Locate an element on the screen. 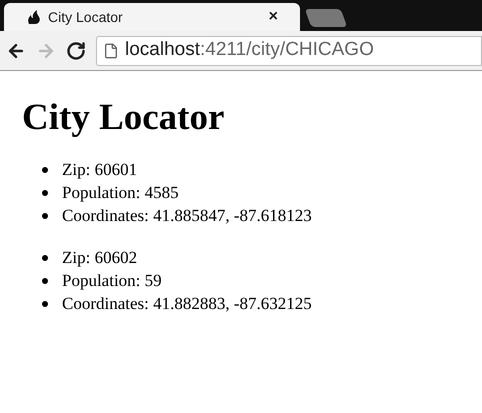  tab-title: City Locator is located at coordinates (86, 17).